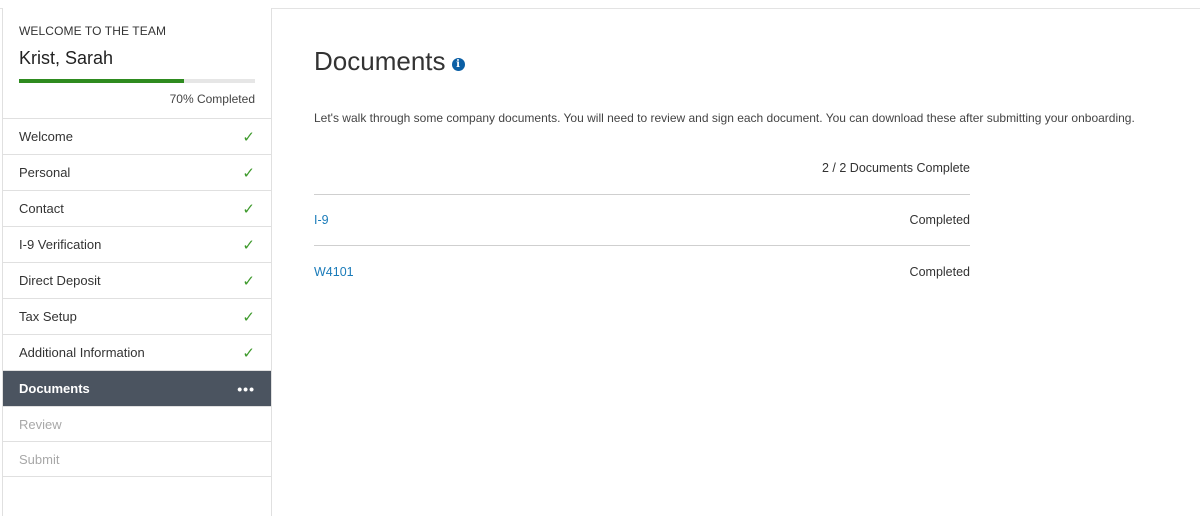 The image size is (1200, 516). I want to click on step-additional-information: Additional Information ✓, so click(137, 353).